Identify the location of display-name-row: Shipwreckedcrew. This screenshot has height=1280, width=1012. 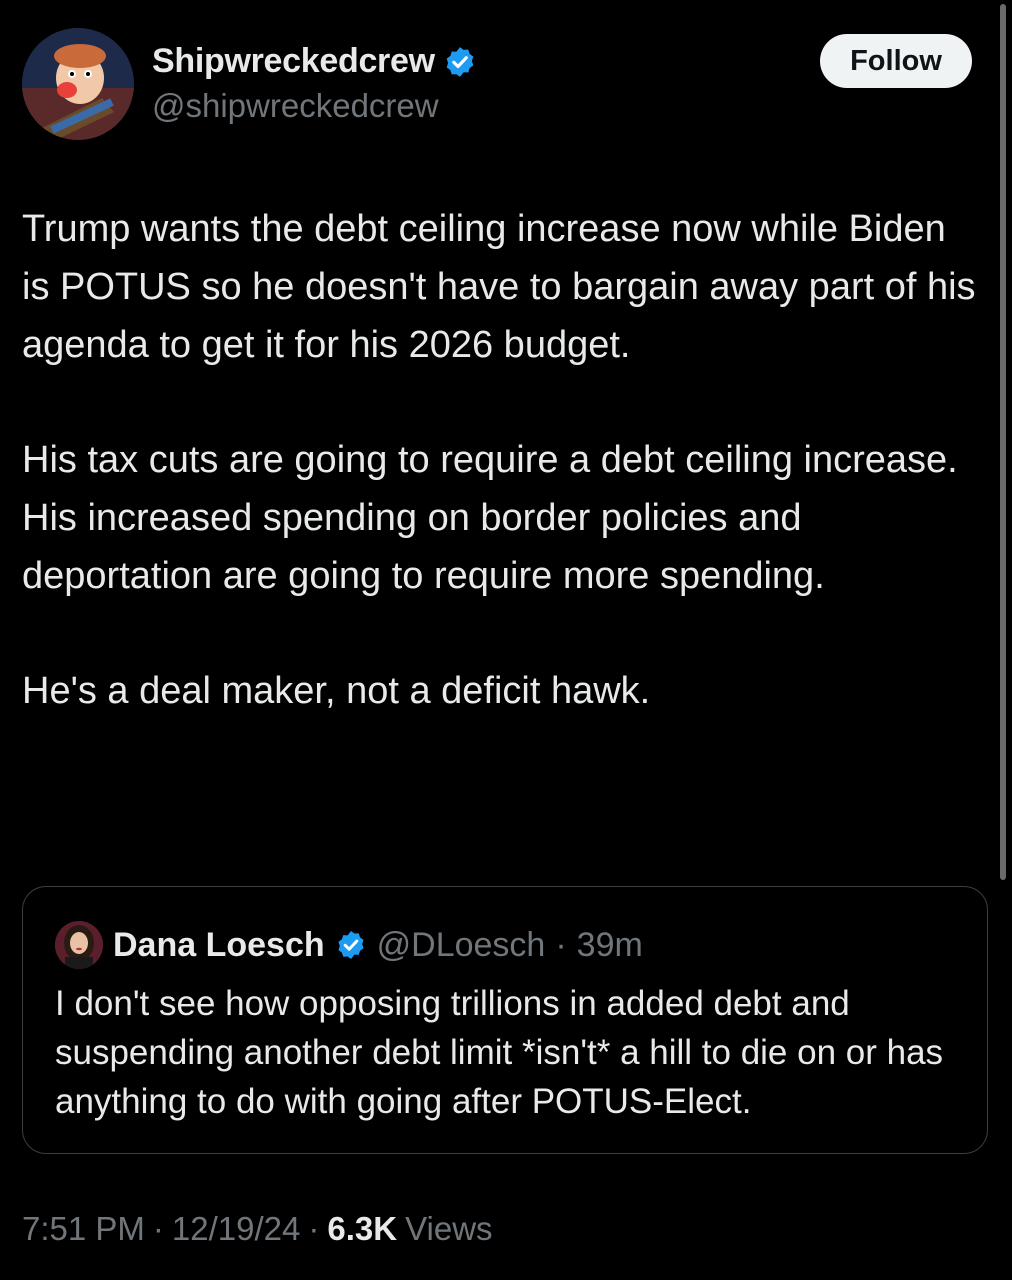
(314, 61).